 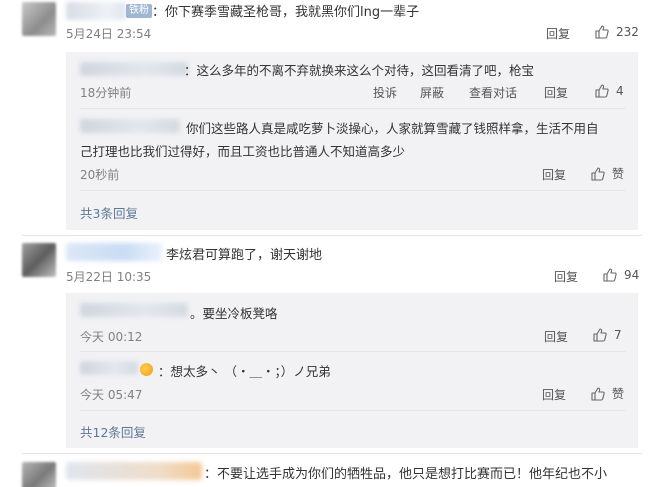 I want to click on emoji-icon, so click(x=146, y=369).